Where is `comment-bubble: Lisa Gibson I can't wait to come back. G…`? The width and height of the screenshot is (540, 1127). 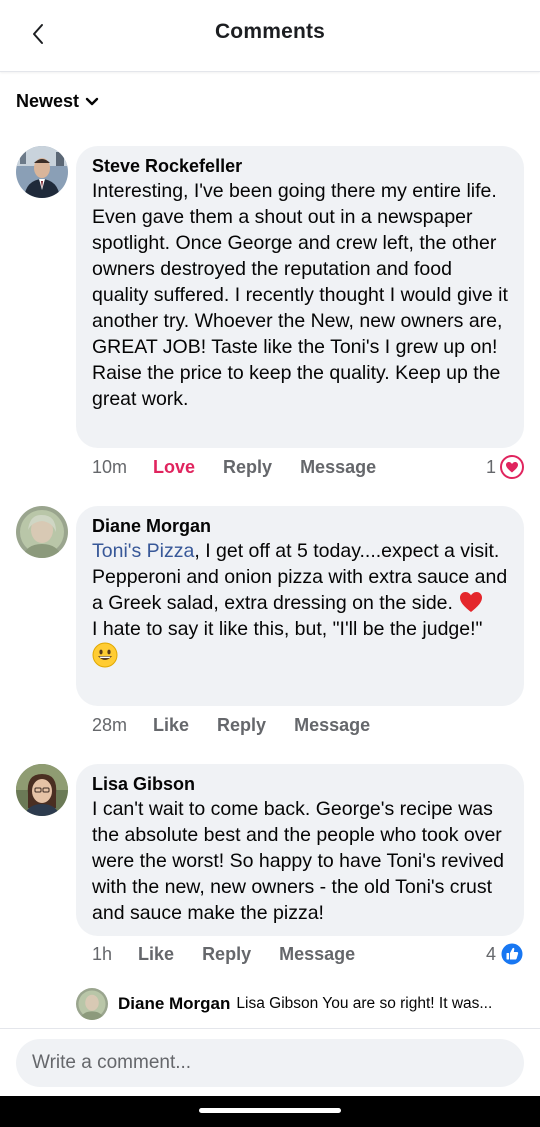
comment-bubble: Lisa Gibson I can't wait to come back. G… is located at coordinates (300, 850).